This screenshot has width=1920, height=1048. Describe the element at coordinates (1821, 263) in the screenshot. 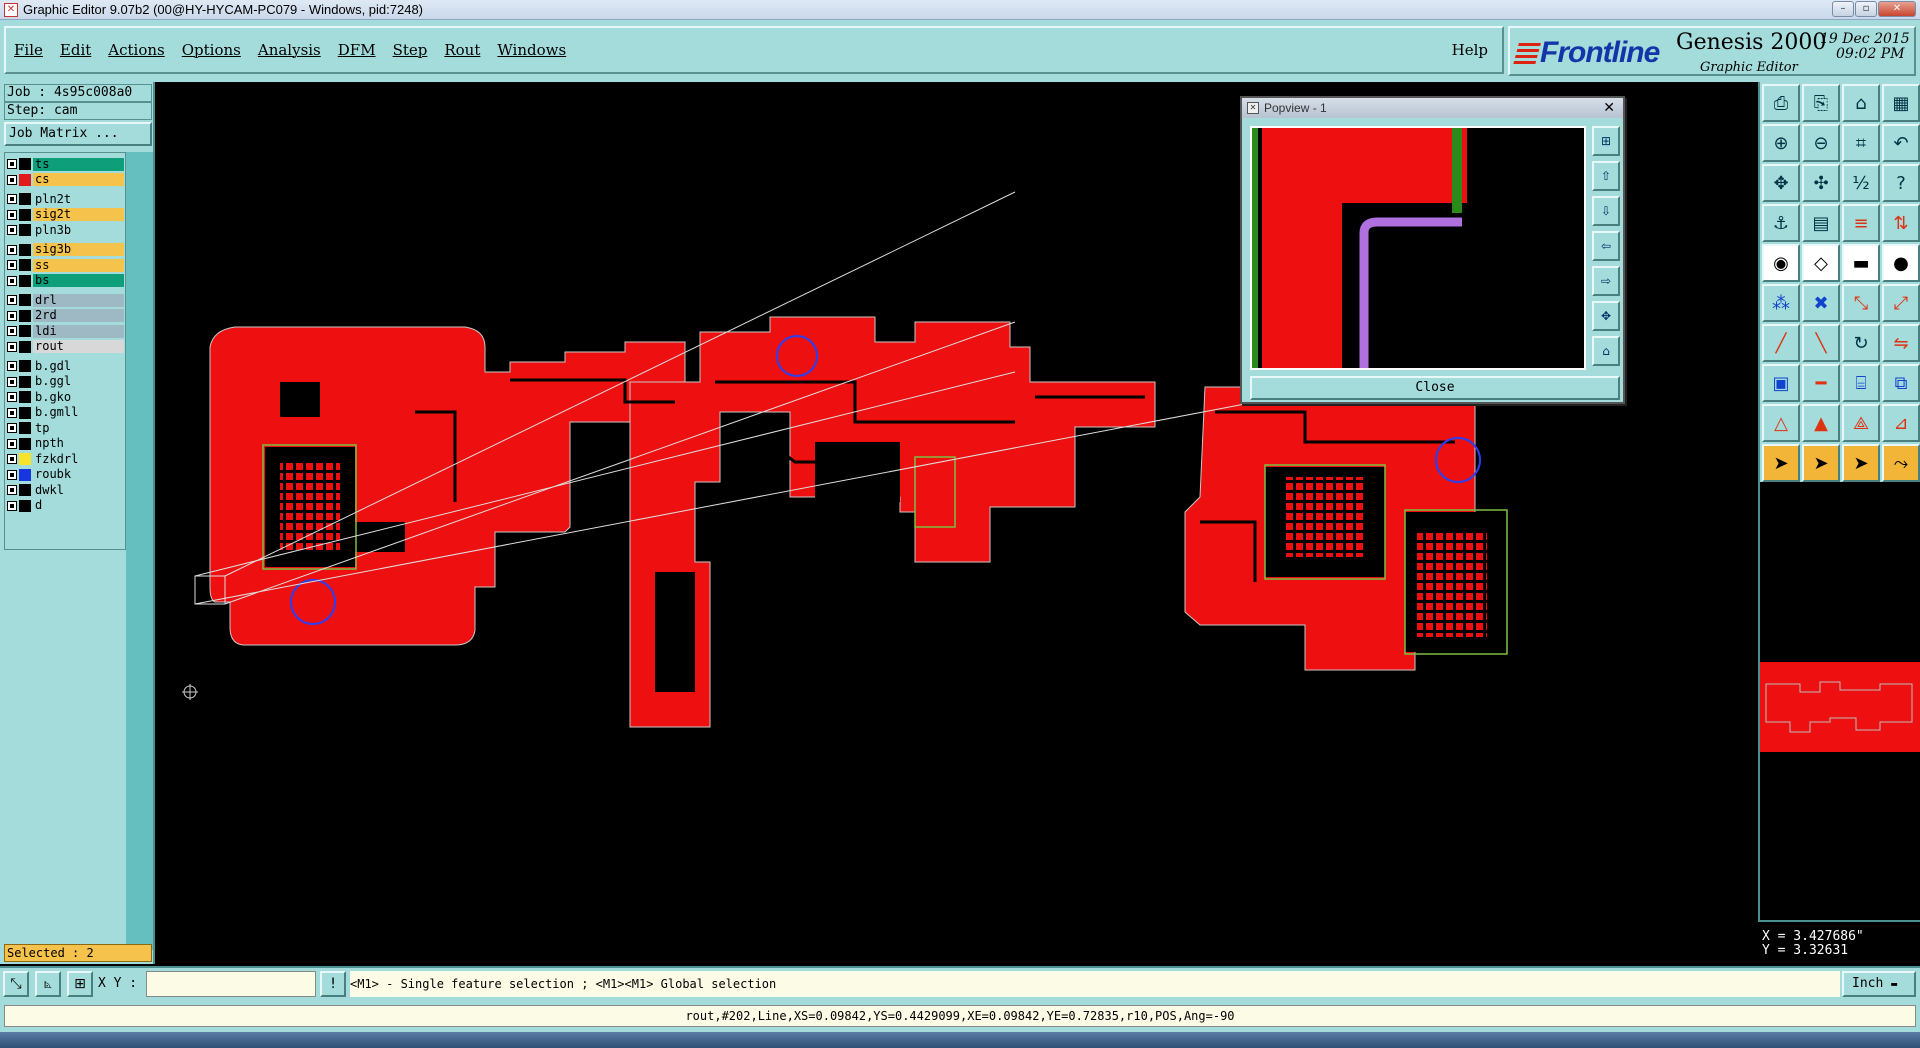

I see `add-shape-icon: ◇` at that location.